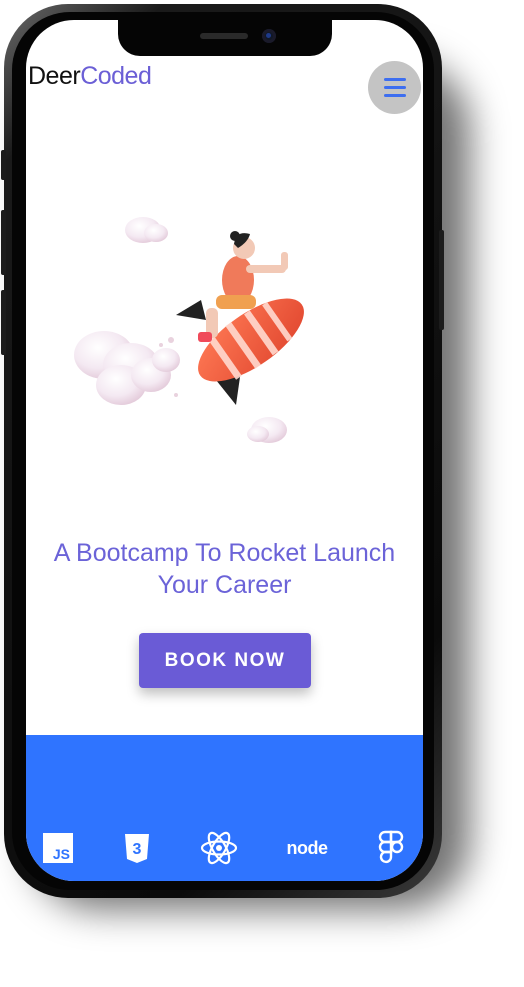 This screenshot has height=987, width=524. What do you see at coordinates (224, 569) in the screenshot?
I see `hero-headline: A Bootcamp To Rocket Launch Your Career` at bounding box center [224, 569].